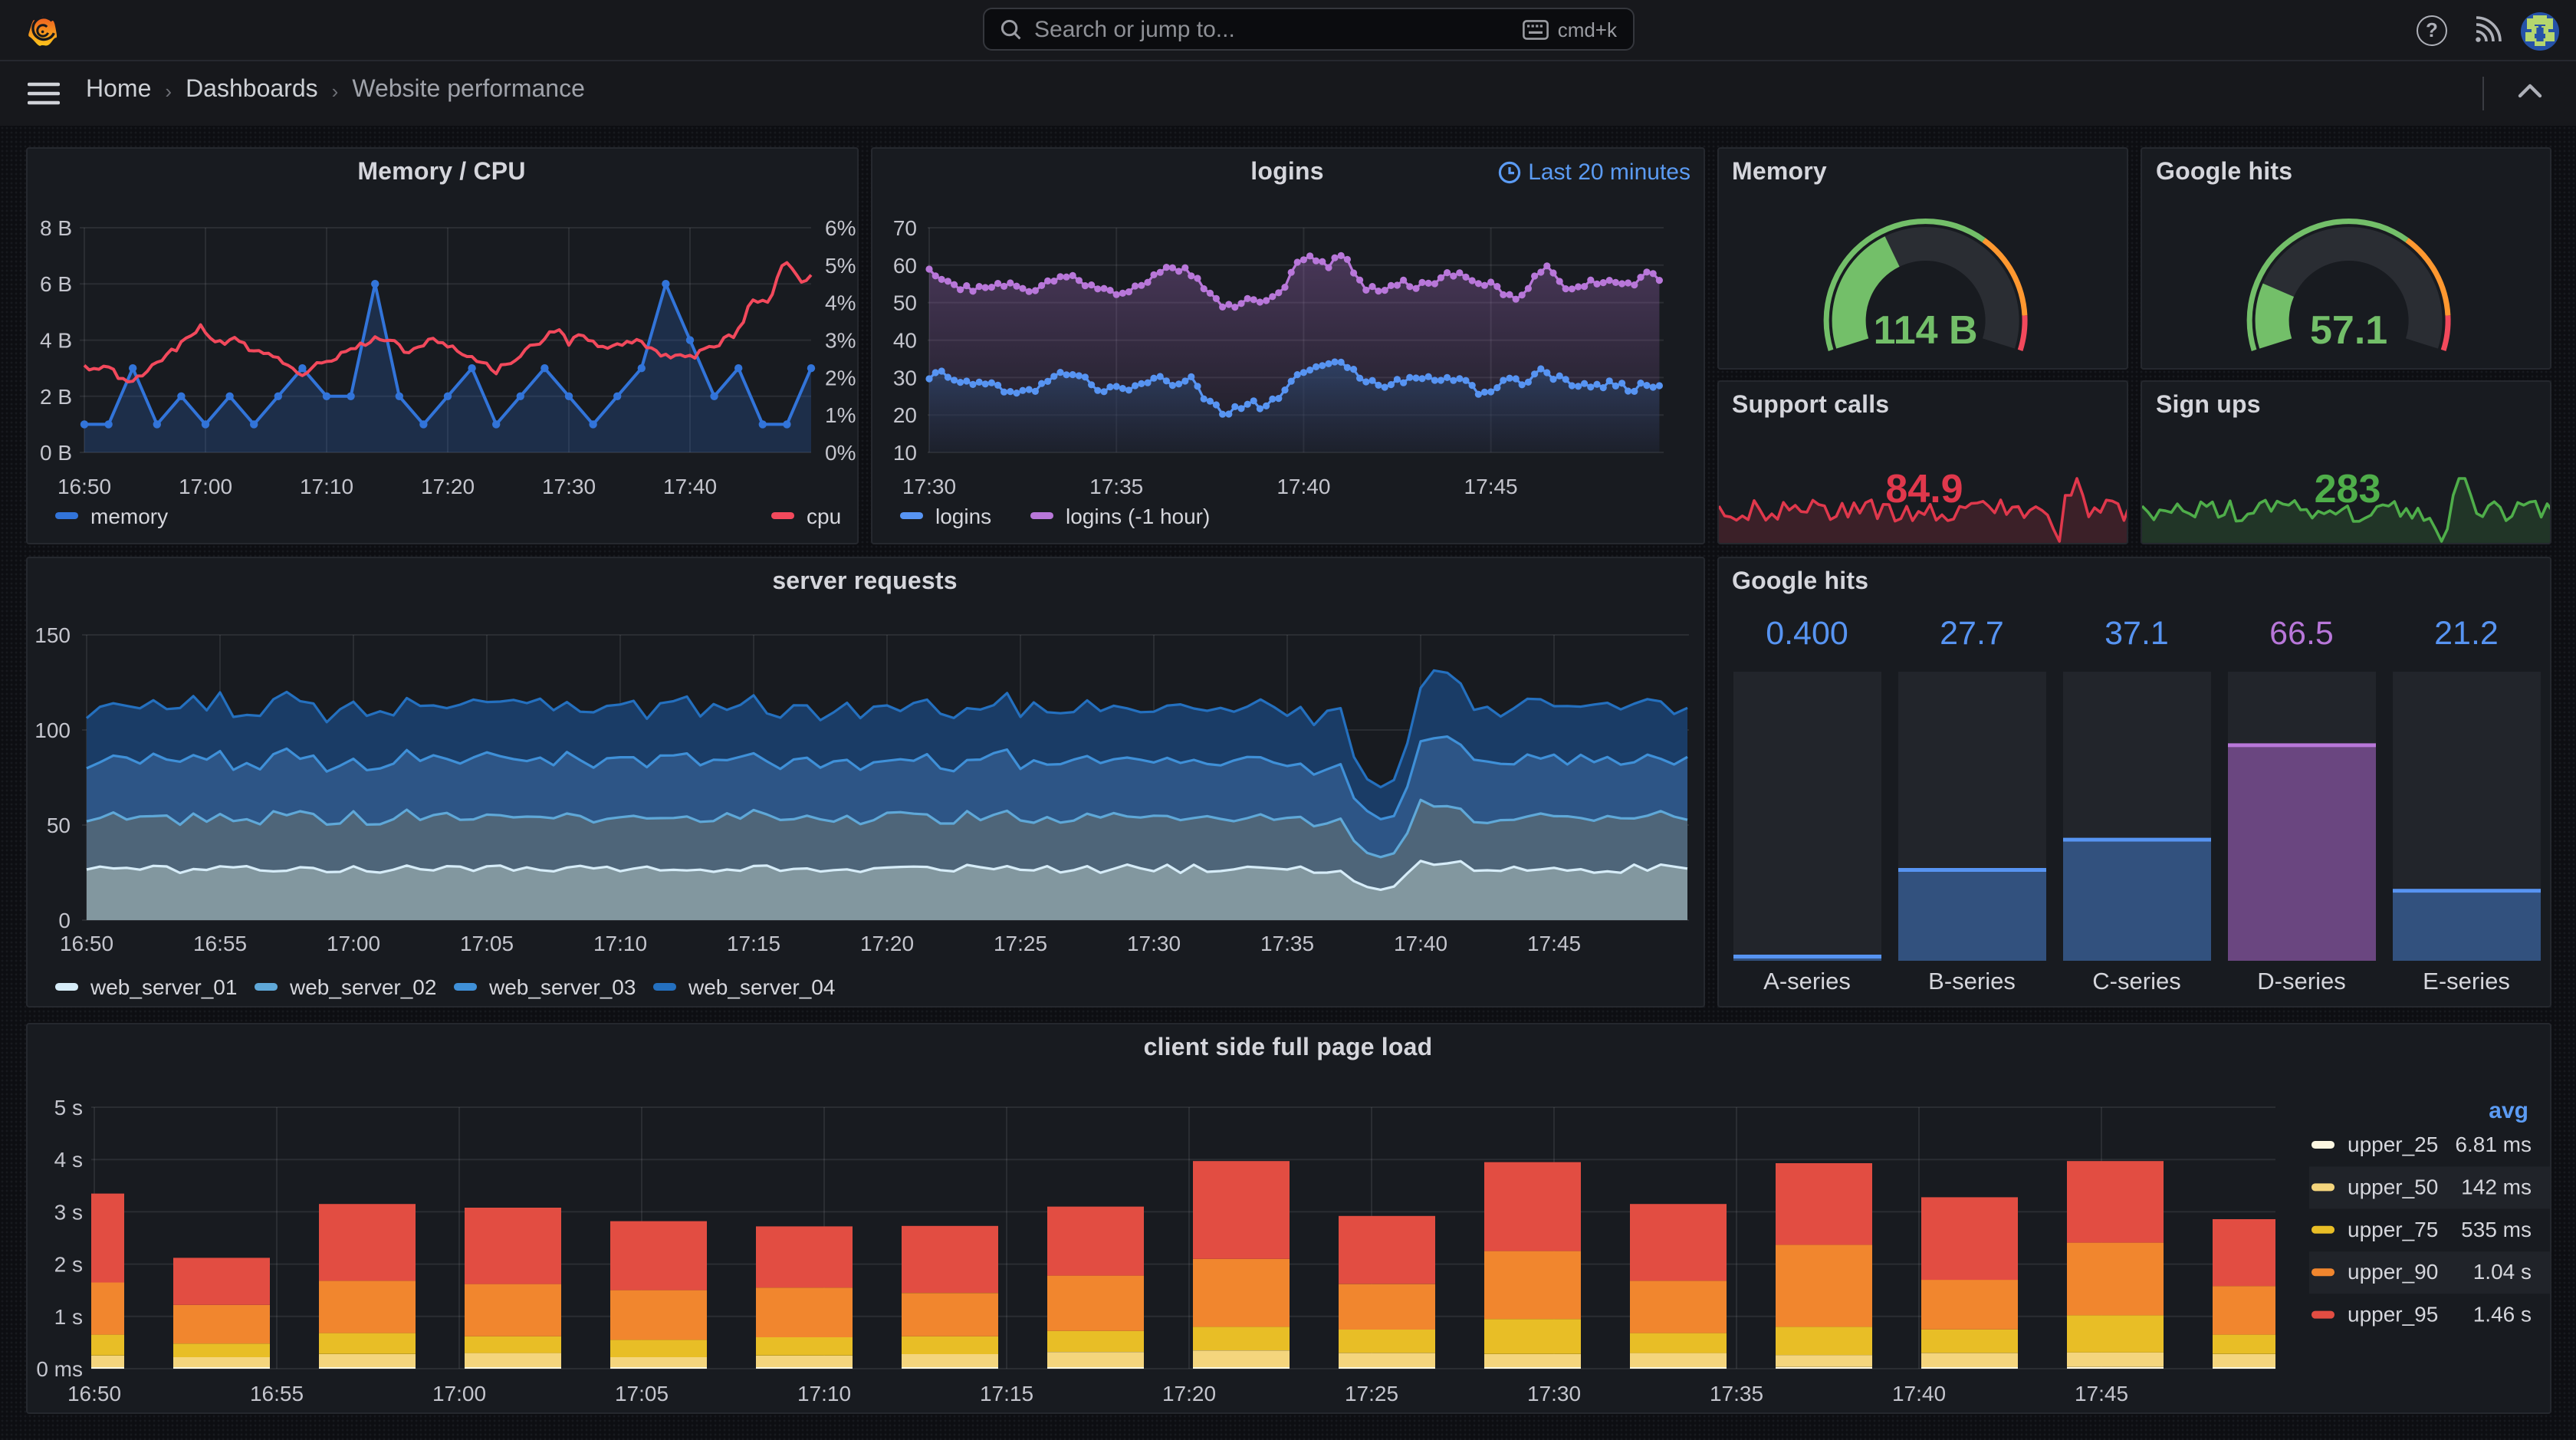 This screenshot has width=2576, height=1440. What do you see at coordinates (2135, 980) in the screenshot?
I see `svg-text: C-series` at bounding box center [2135, 980].